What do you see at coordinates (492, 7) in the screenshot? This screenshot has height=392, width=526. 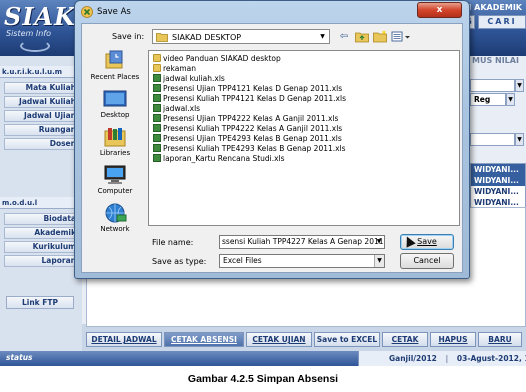 I see `app-title: SI AKADEMIK` at bounding box center [492, 7].